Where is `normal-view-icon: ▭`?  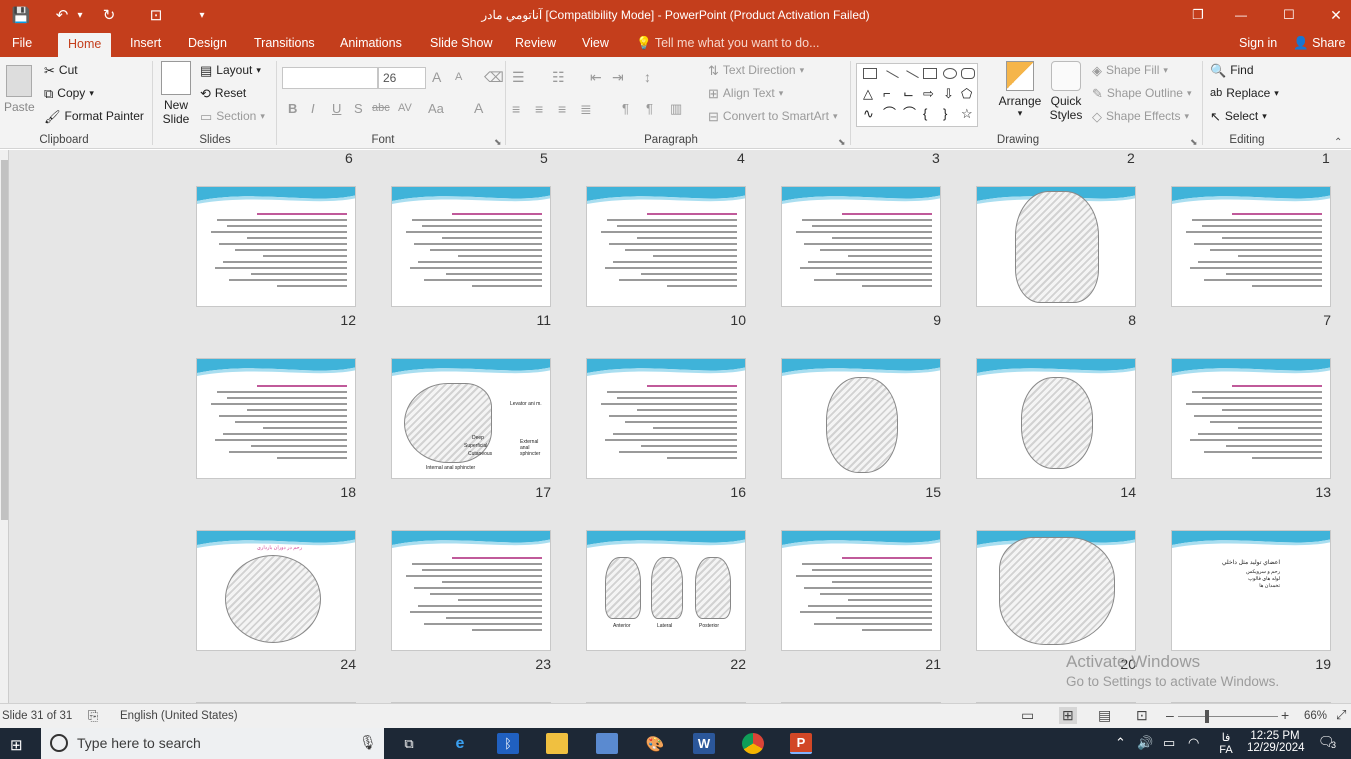 normal-view-icon: ▭ is located at coordinates (1027, 715).